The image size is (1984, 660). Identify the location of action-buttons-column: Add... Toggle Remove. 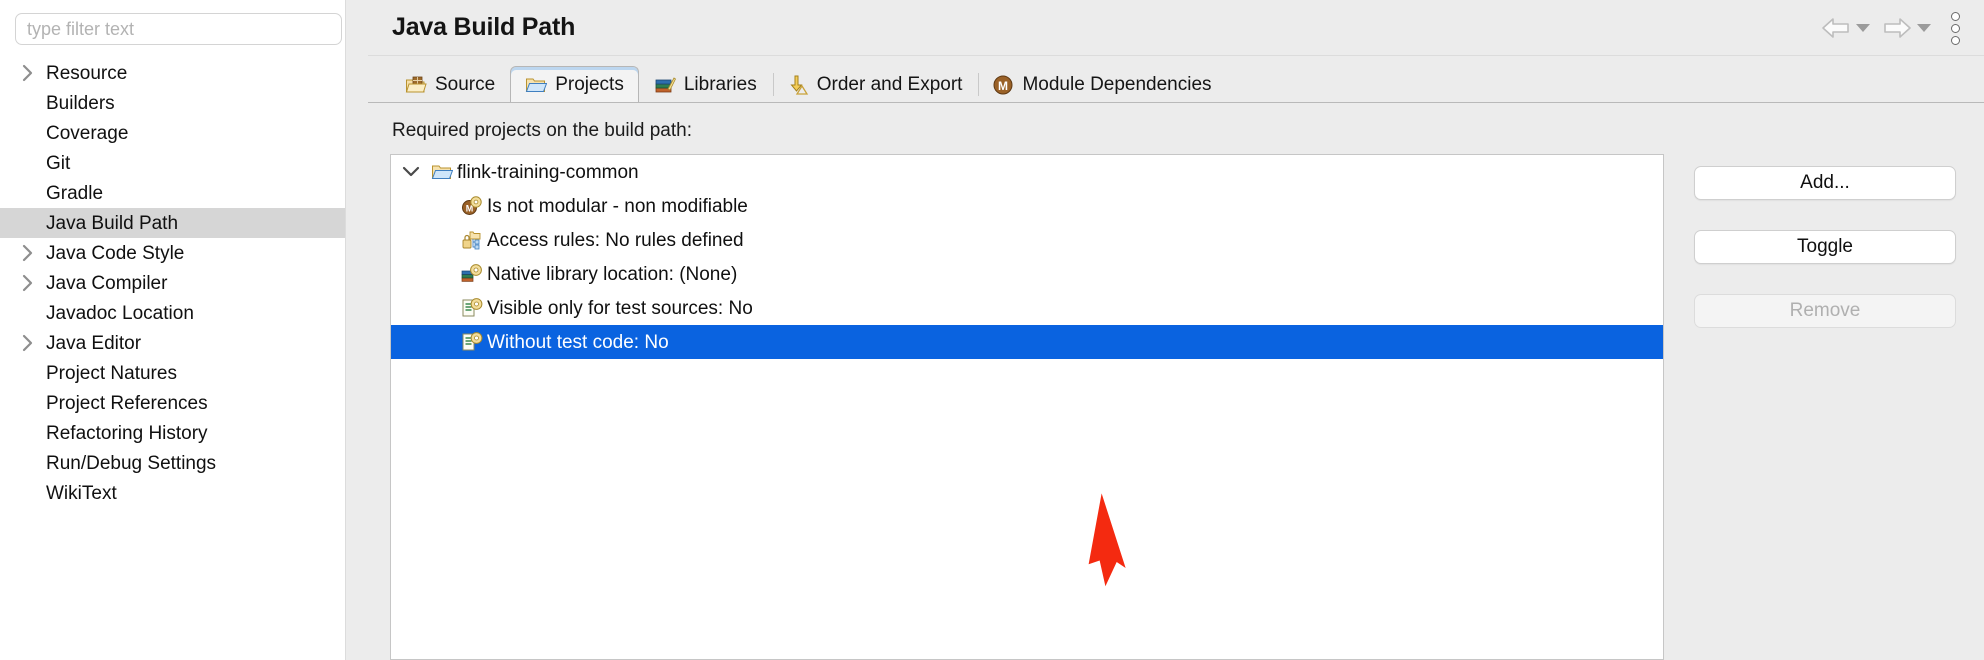
(1824, 407).